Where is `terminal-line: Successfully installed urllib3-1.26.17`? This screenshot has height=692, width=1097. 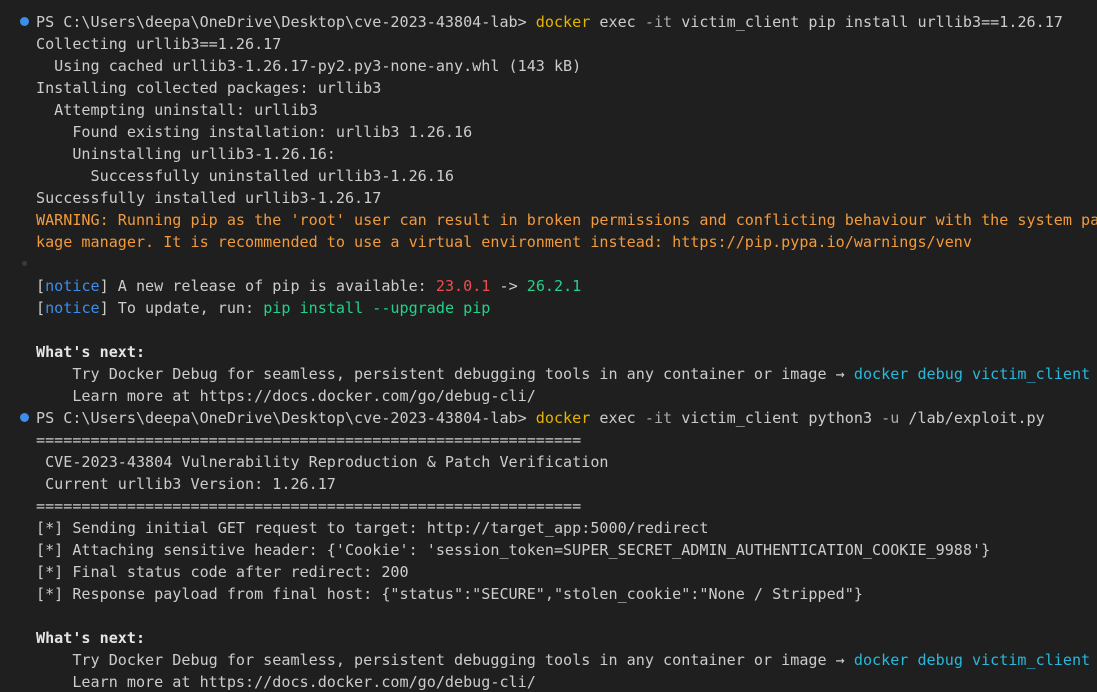 terminal-line: Successfully installed urllib3-1.26.17 is located at coordinates (208, 198).